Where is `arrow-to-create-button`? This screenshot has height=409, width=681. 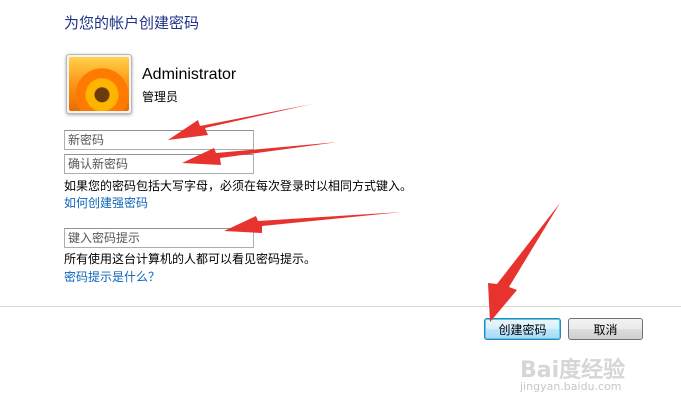 arrow-to-create-button is located at coordinates (524, 262).